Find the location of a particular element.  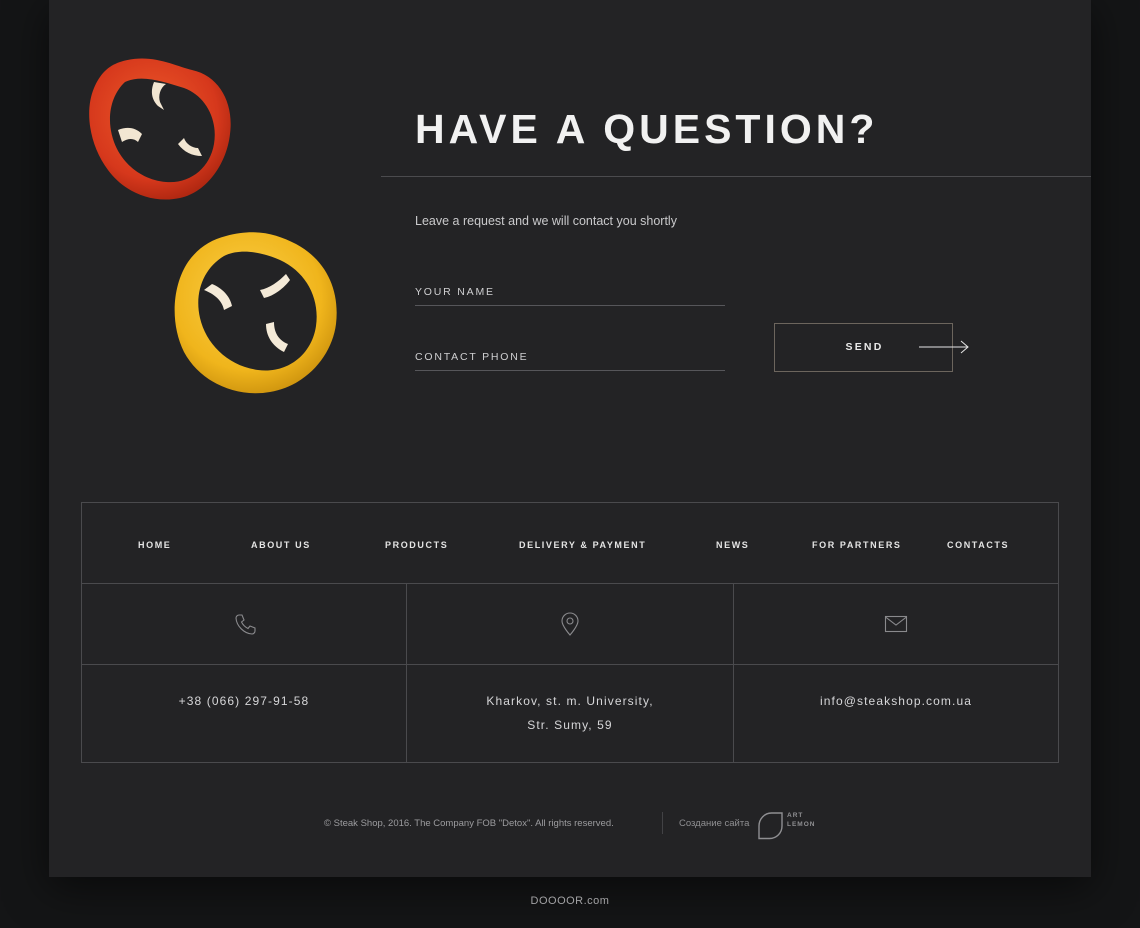

title-divider is located at coordinates (736, 176).